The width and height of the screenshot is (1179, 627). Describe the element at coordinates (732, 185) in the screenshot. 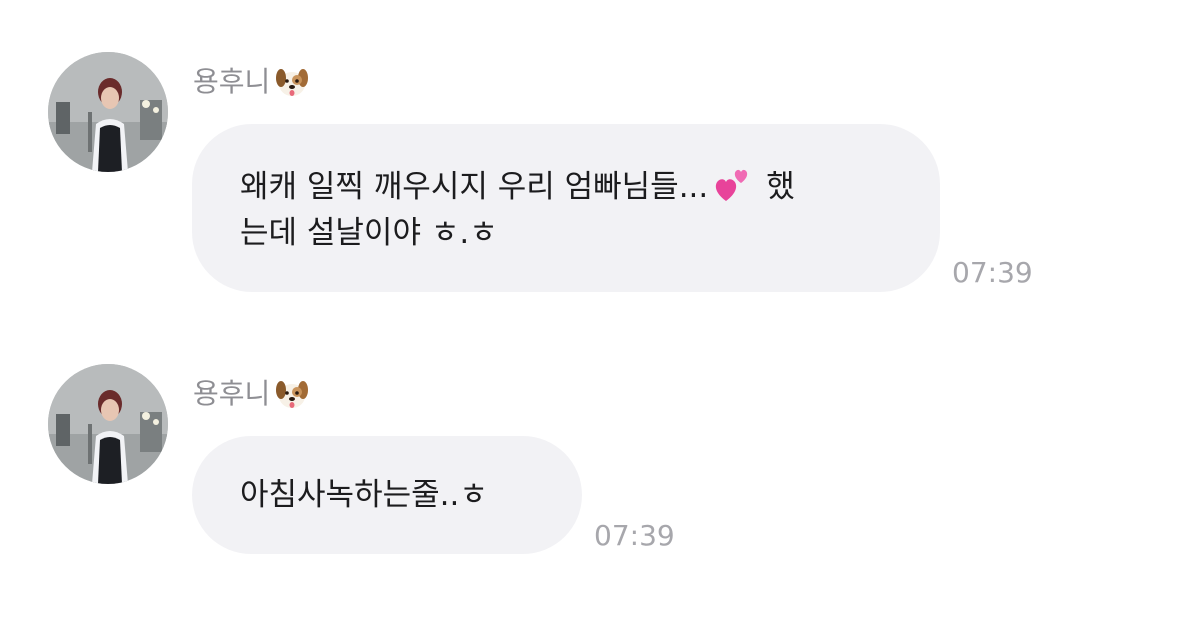

I see `two-hearts-icon` at that location.